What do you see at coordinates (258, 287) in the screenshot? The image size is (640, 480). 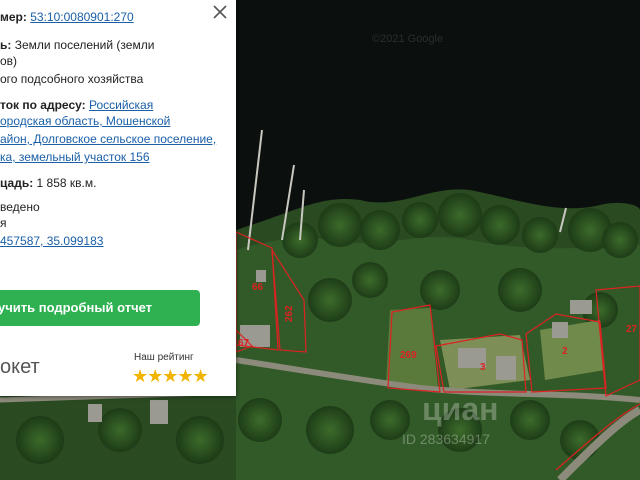 I see `plot-label: 66` at bounding box center [258, 287].